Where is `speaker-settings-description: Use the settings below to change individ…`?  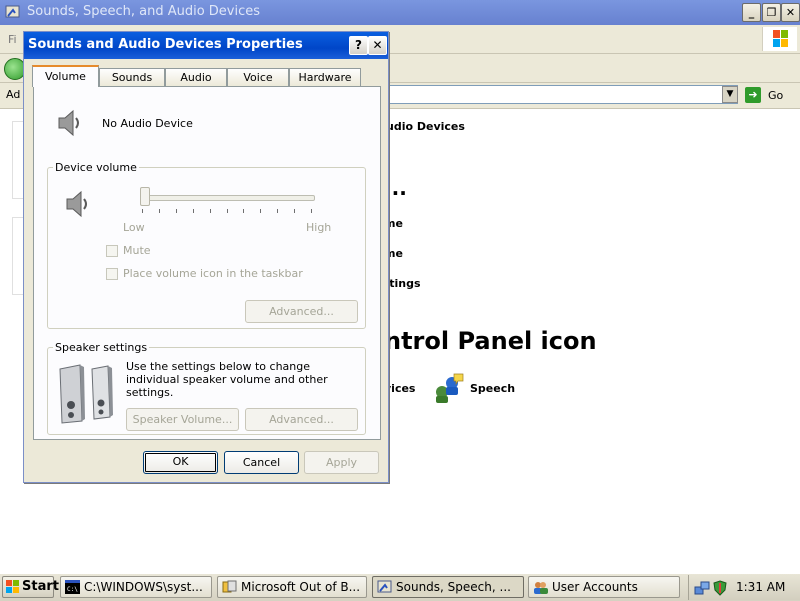 speaker-settings-description: Use the settings below to change individ… is located at coordinates (227, 379).